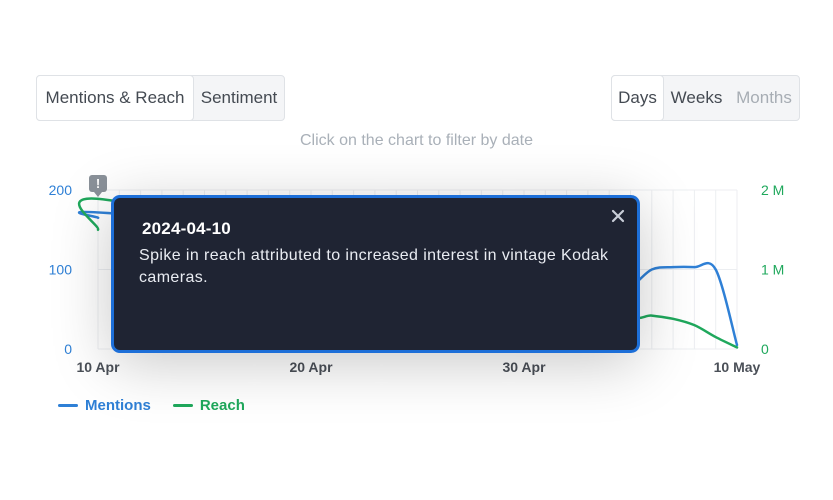 Image resolution: width=833 pixels, height=500 pixels. I want to click on tooltip-date: 2024-04-10, so click(186, 228).